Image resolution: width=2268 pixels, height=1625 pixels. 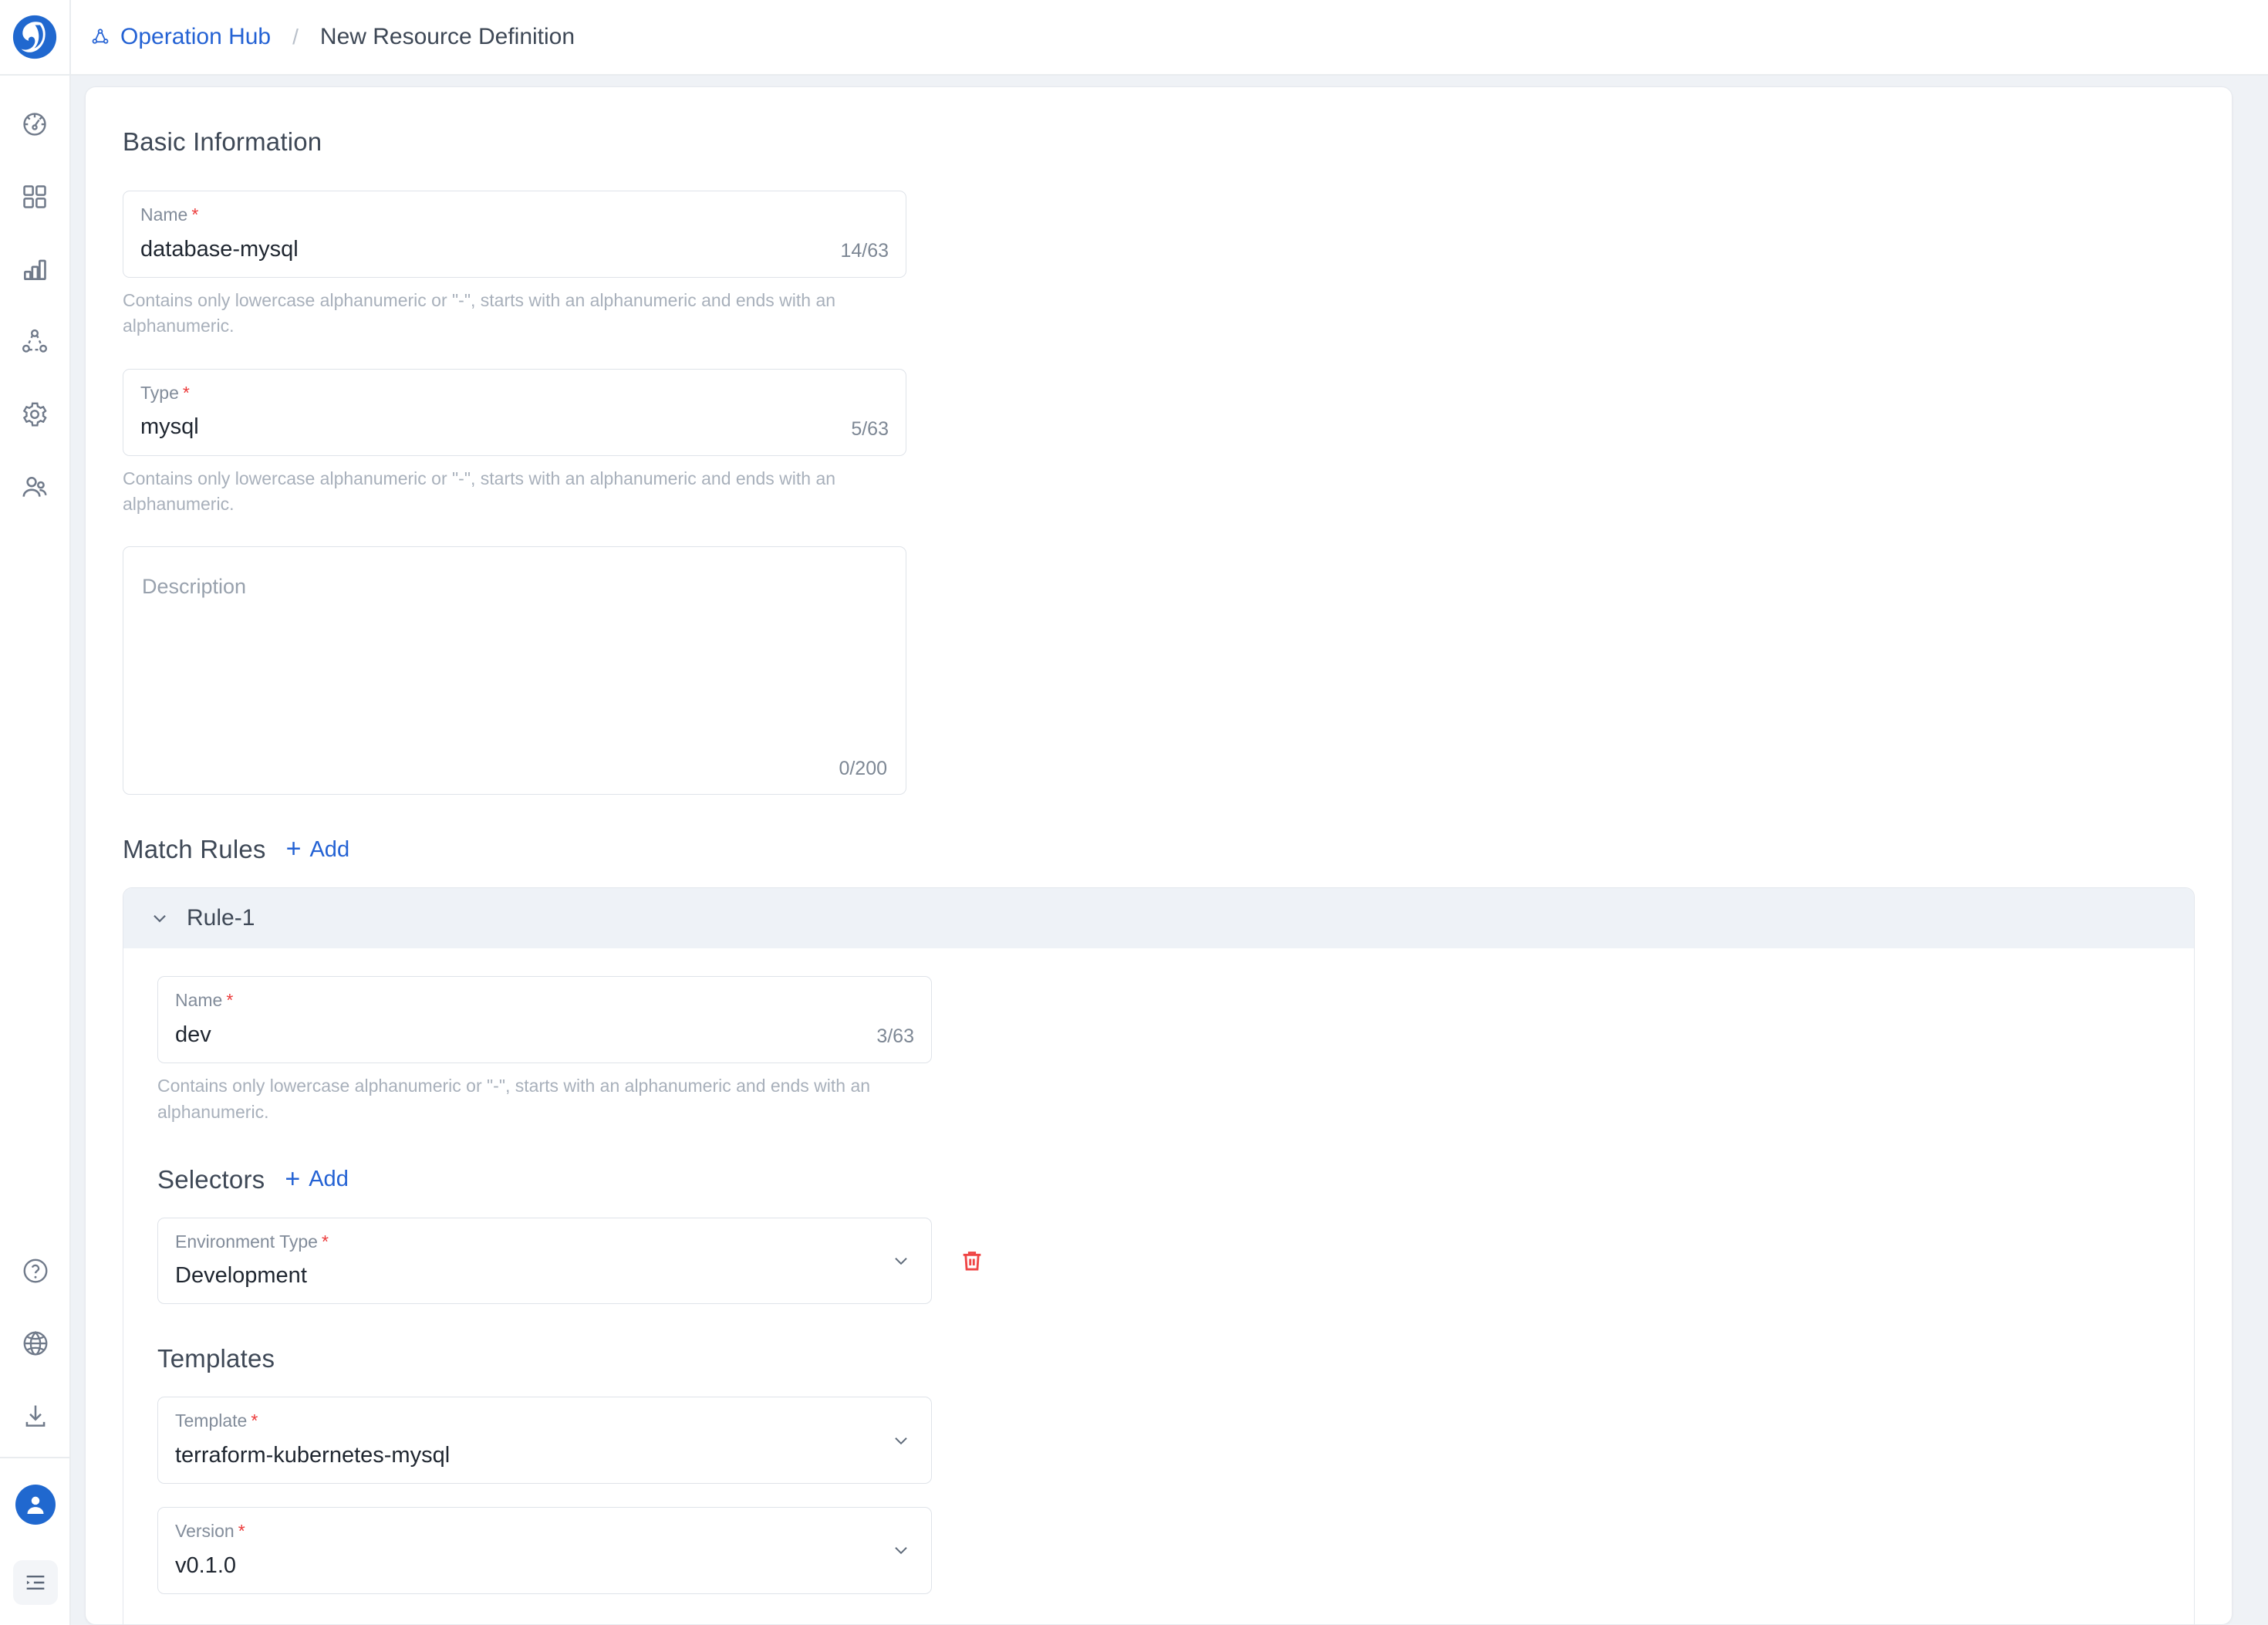 I want to click on collapse-menu-icon, so click(x=35, y=1583).